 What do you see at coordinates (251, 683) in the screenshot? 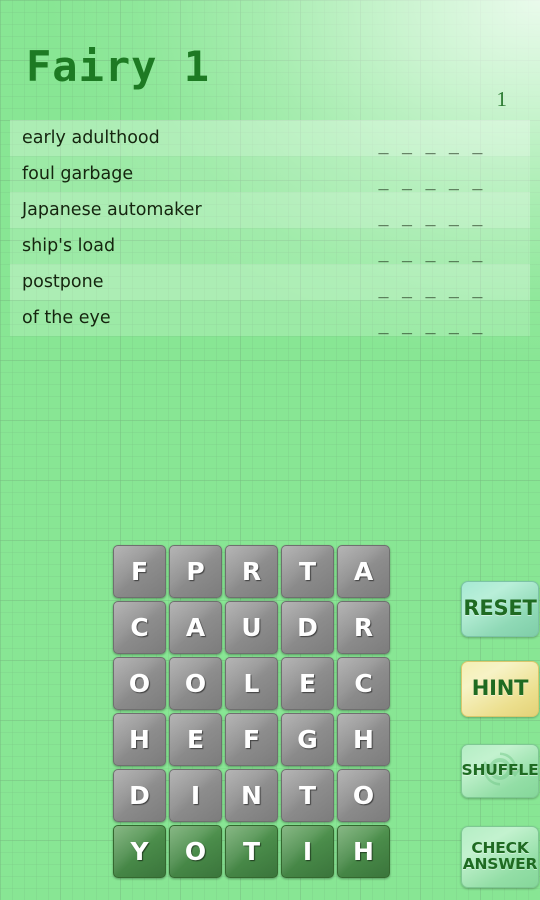
I see `letter-tile: L` at bounding box center [251, 683].